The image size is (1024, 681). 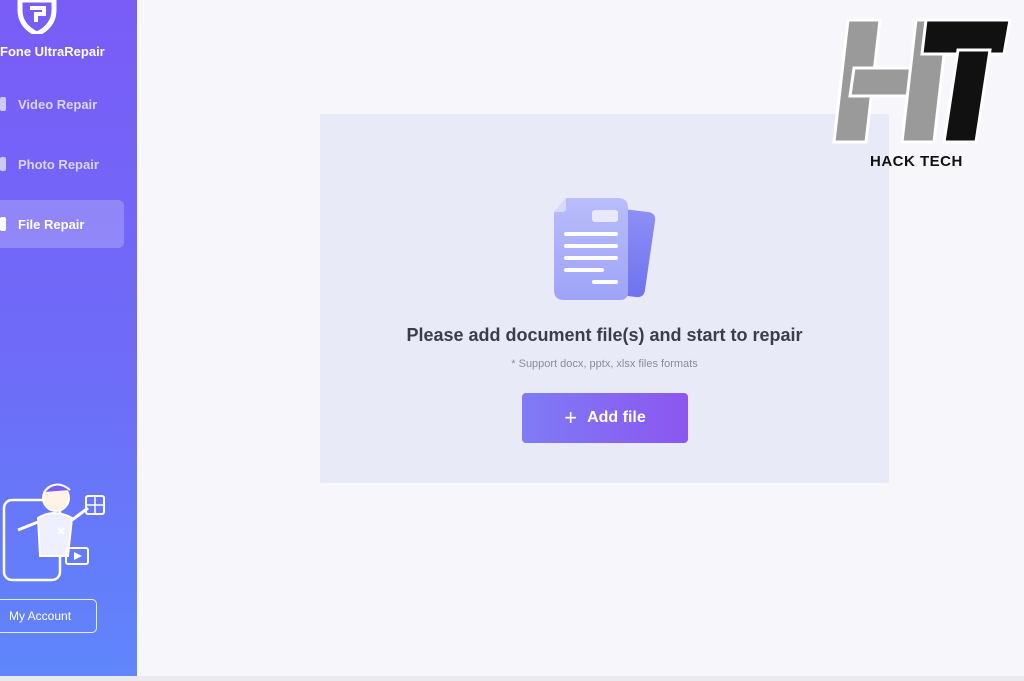 I want to click on sidebar-item-label: Photo Repair, so click(x=58, y=164).